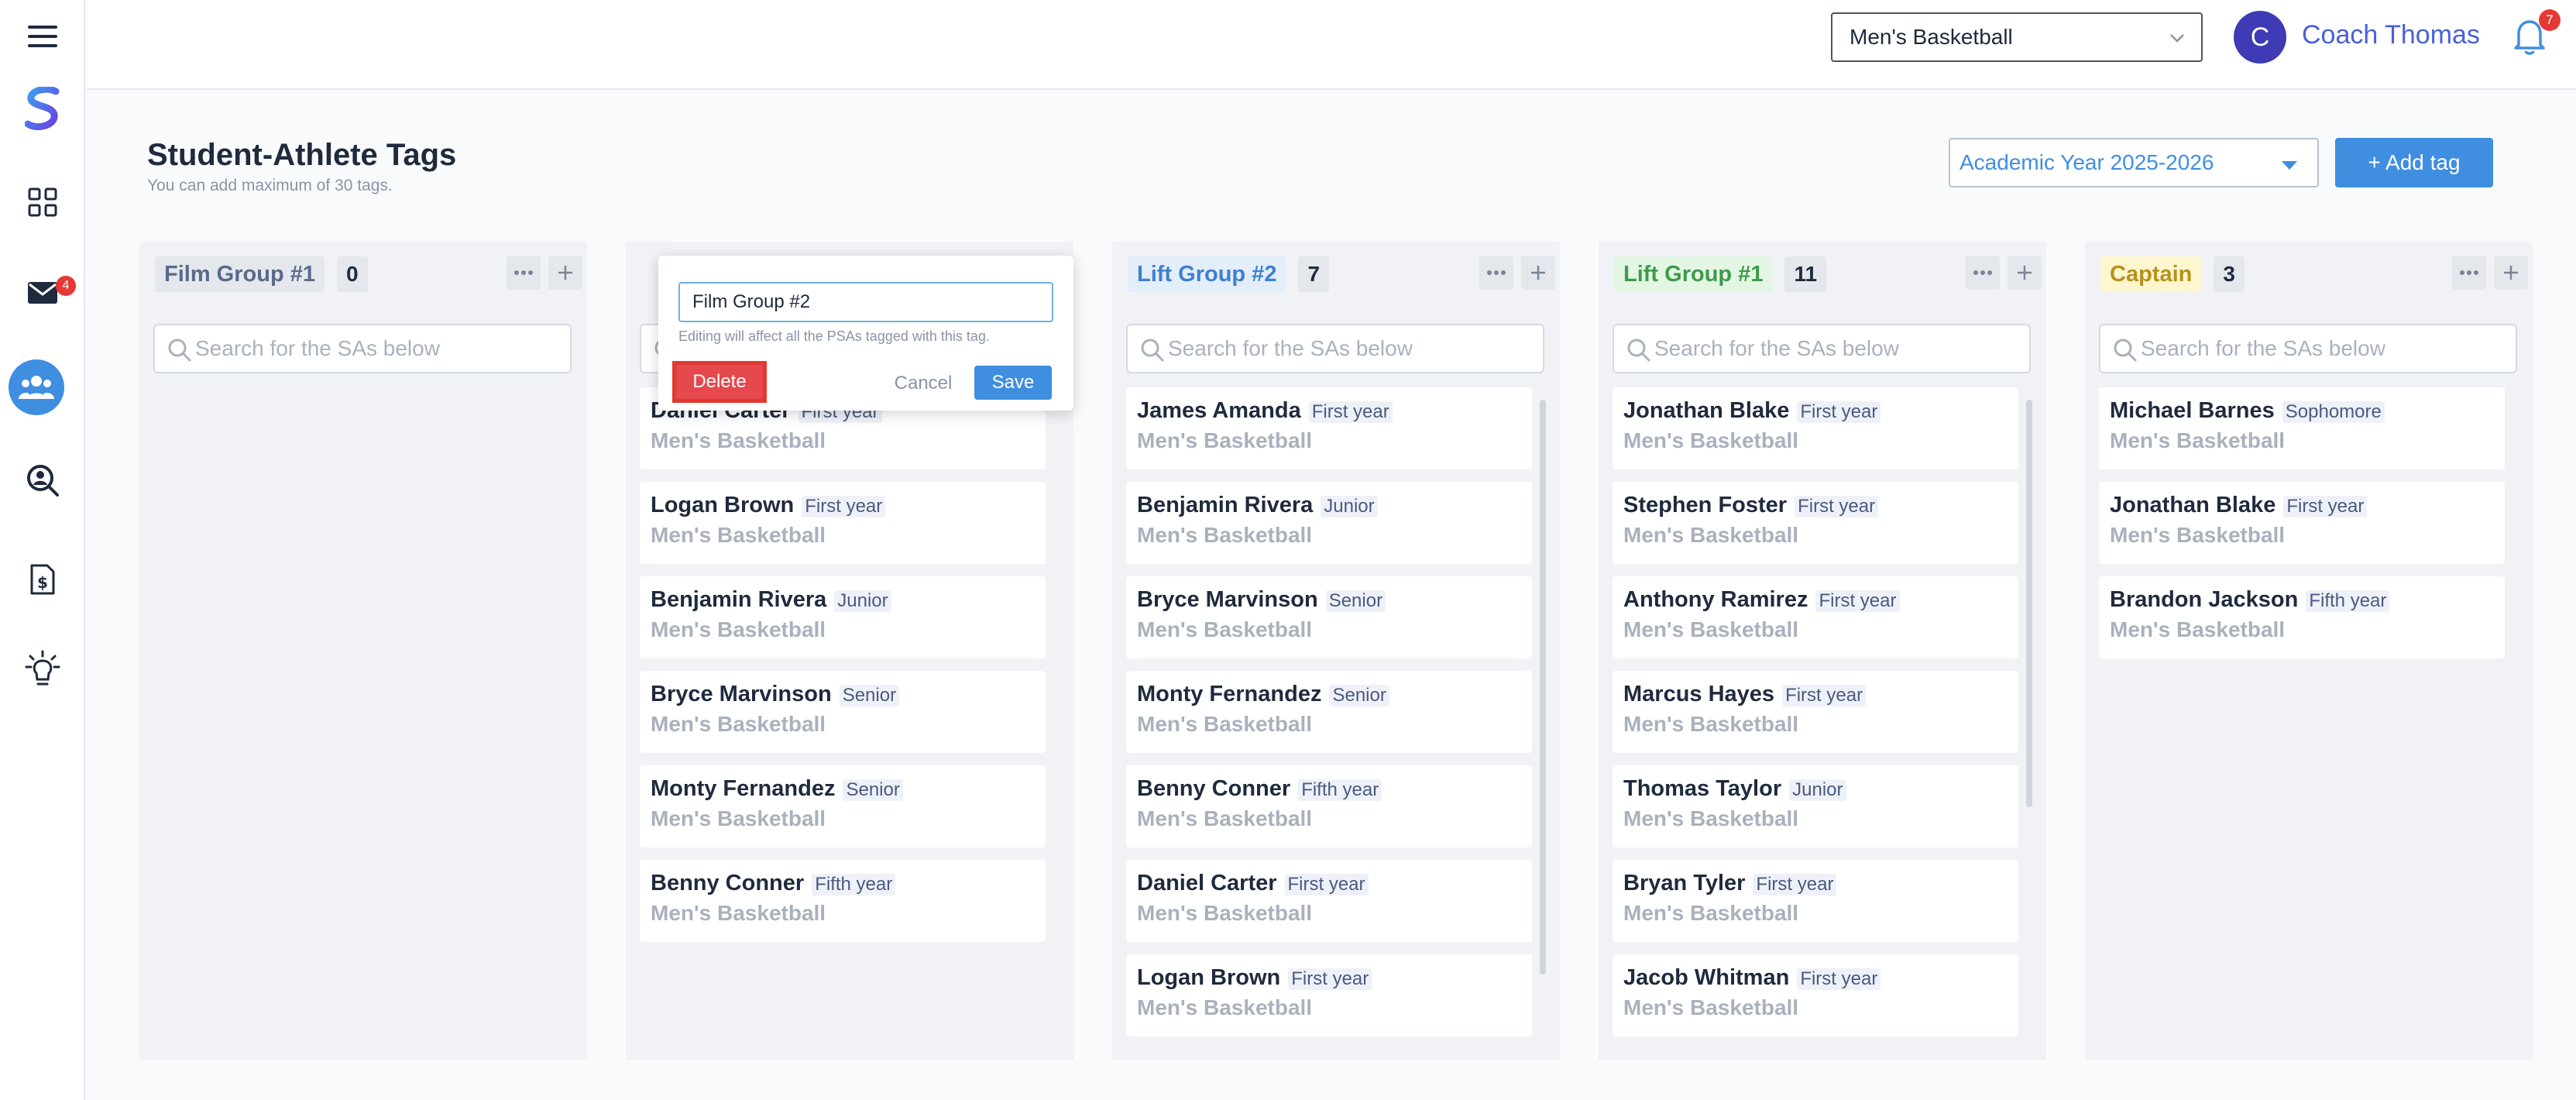 The image size is (2576, 1100). I want to click on people-group-icon, so click(36, 387).